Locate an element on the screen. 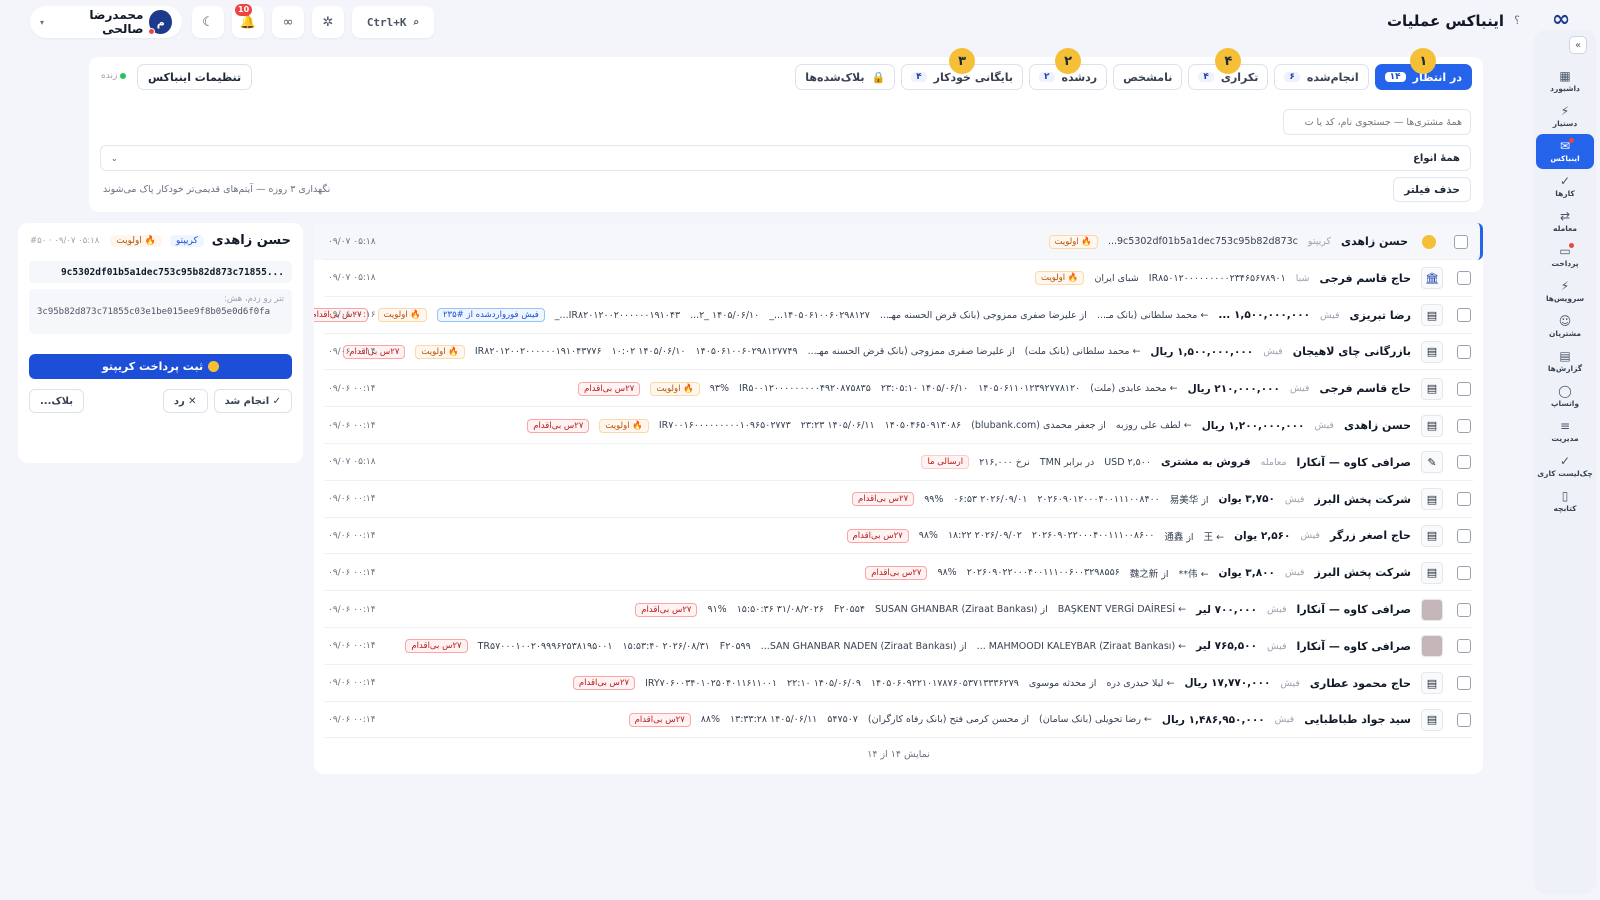  sidebar-item: ▤ گزارش‌ها is located at coordinates (1565, 361).